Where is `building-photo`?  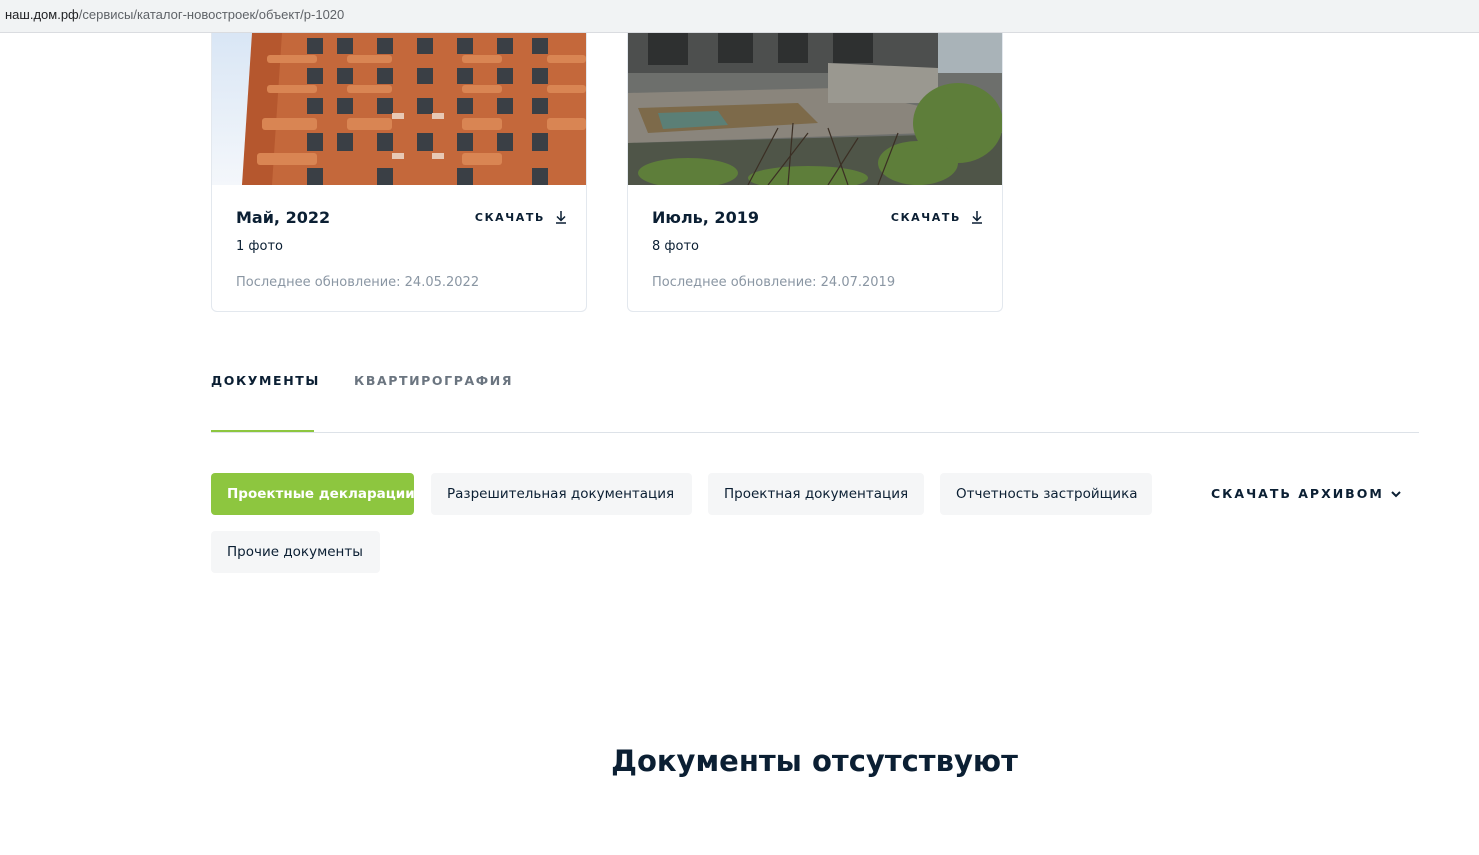 building-photo is located at coordinates (399, 109).